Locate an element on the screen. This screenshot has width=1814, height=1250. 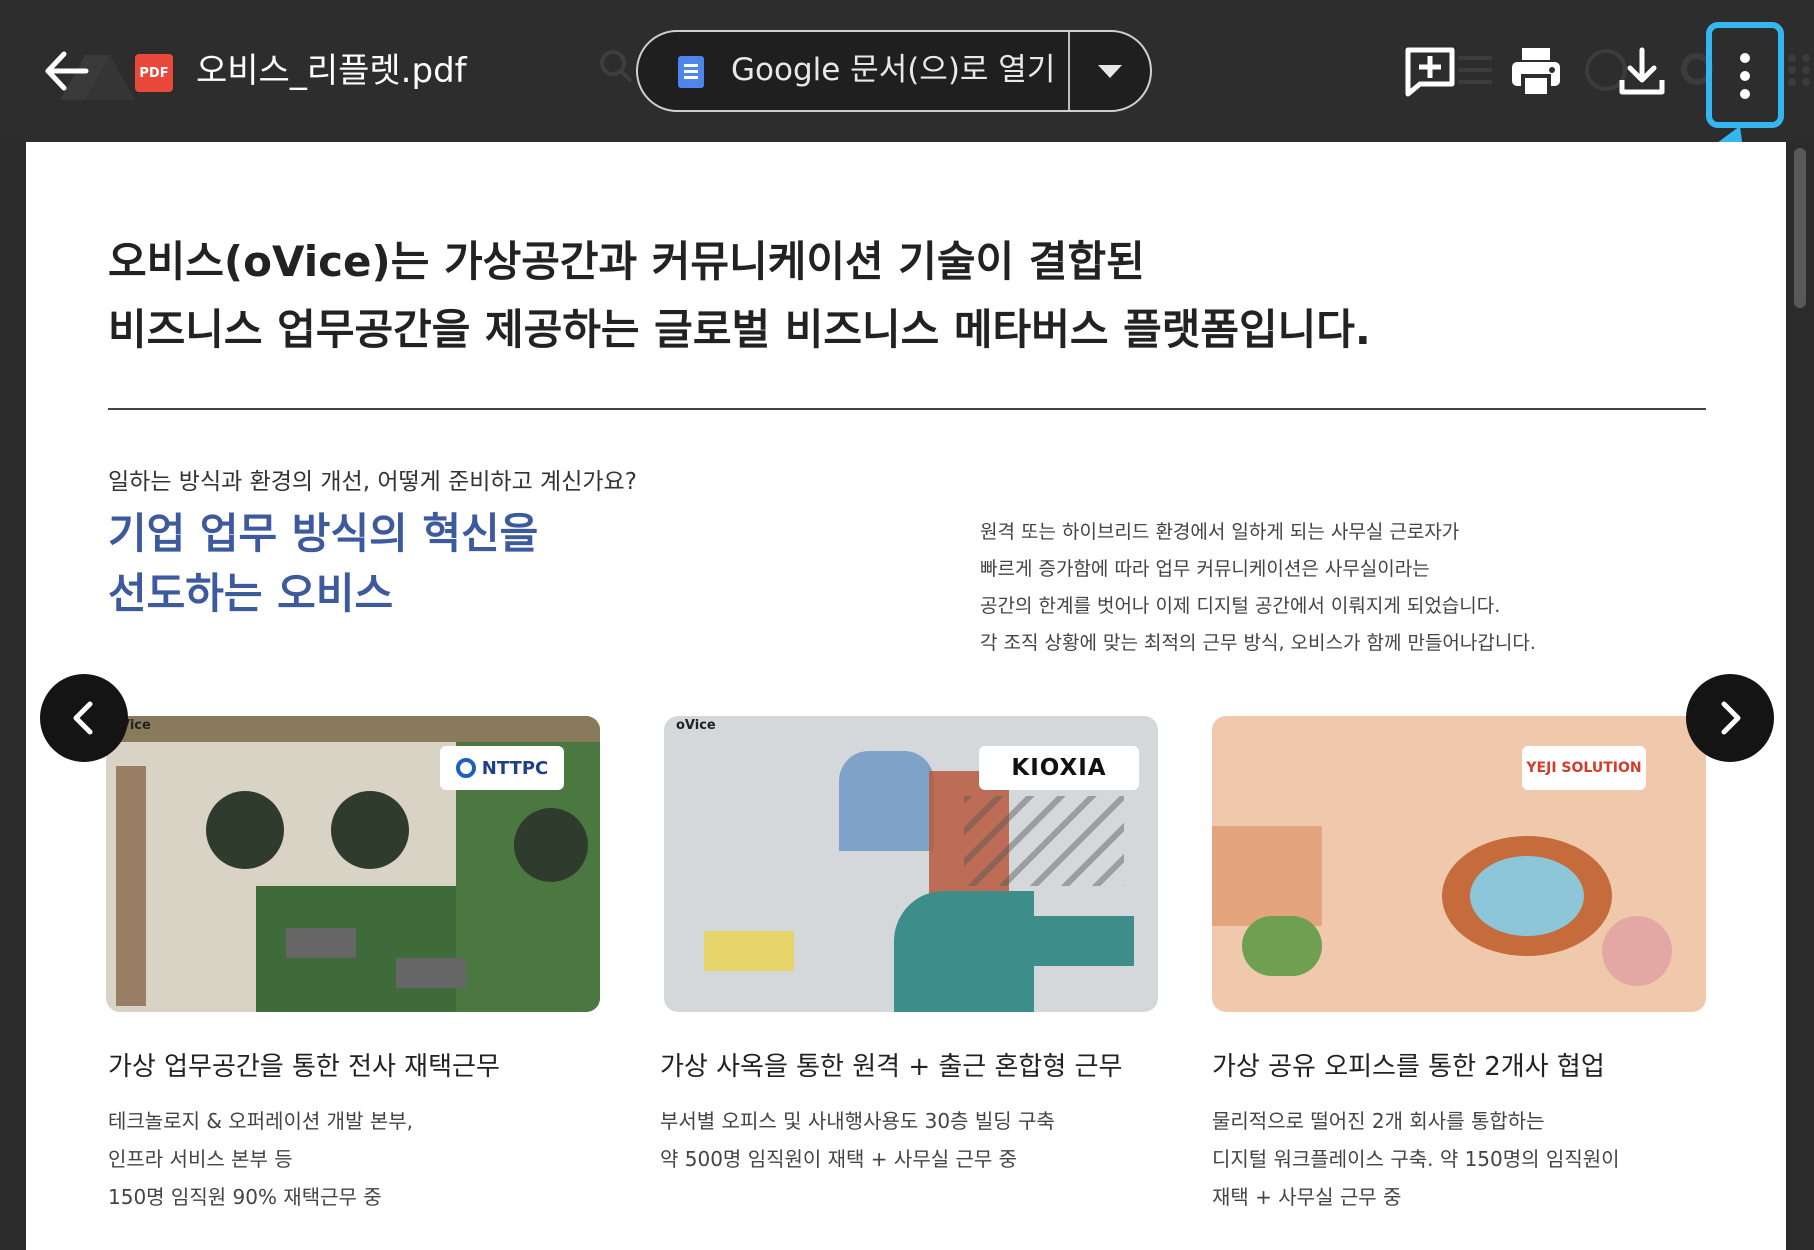
card-body-line: 부서별 오피스 및 사내행사용도 30층 빌딩 구축 is located at coordinates (857, 1121).